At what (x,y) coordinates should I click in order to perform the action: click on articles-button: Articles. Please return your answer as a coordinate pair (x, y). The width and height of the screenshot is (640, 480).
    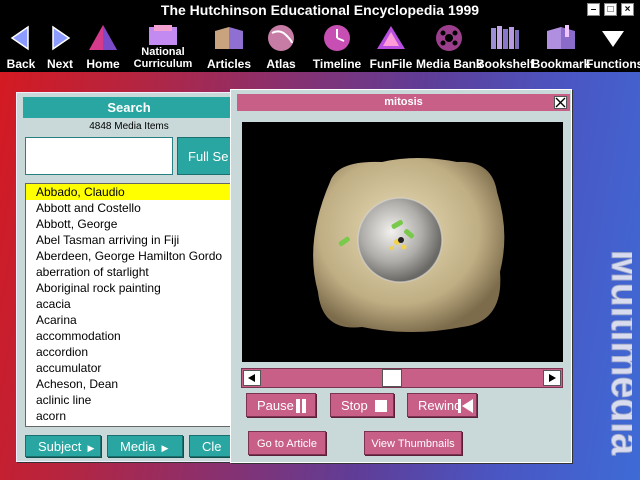
    Looking at the image, I should click on (229, 46).